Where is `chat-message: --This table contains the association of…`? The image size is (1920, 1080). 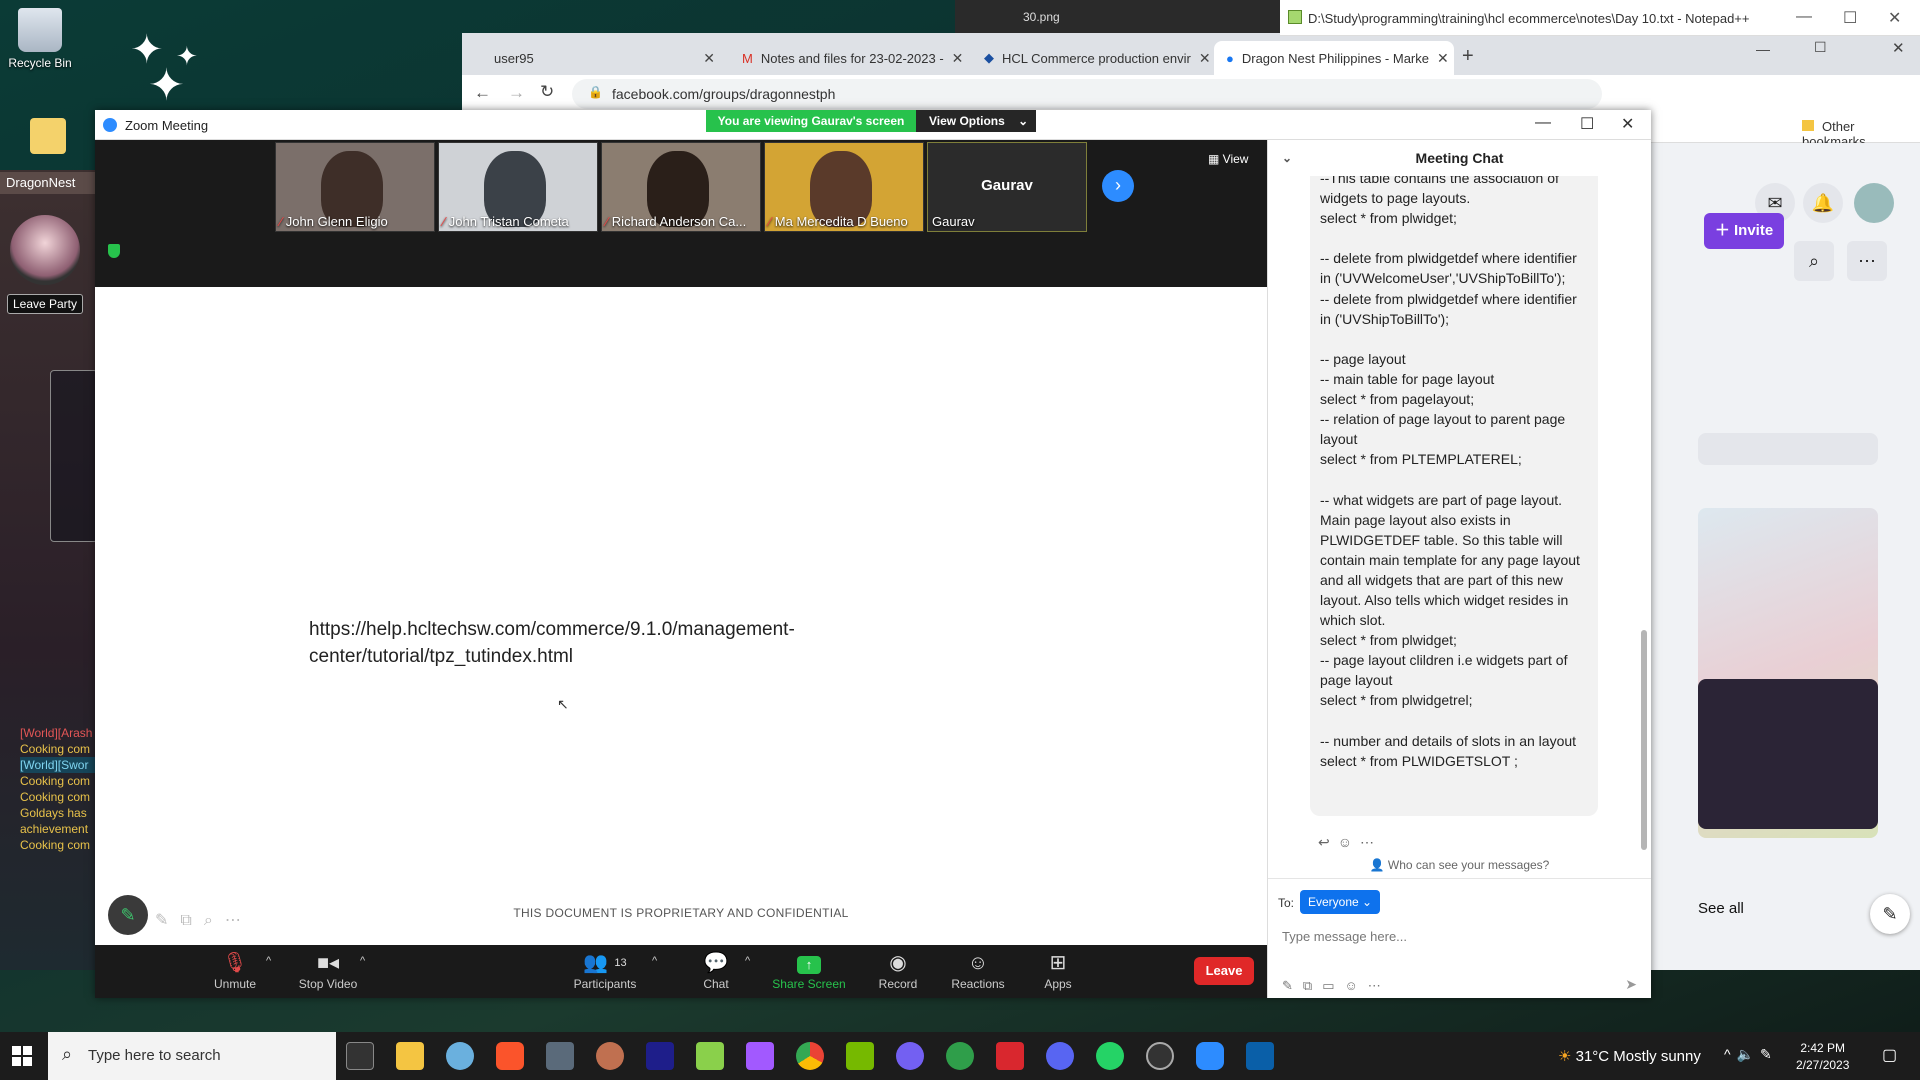 chat-message: --This table contains the association of… is located at coordinates (1454, 496).